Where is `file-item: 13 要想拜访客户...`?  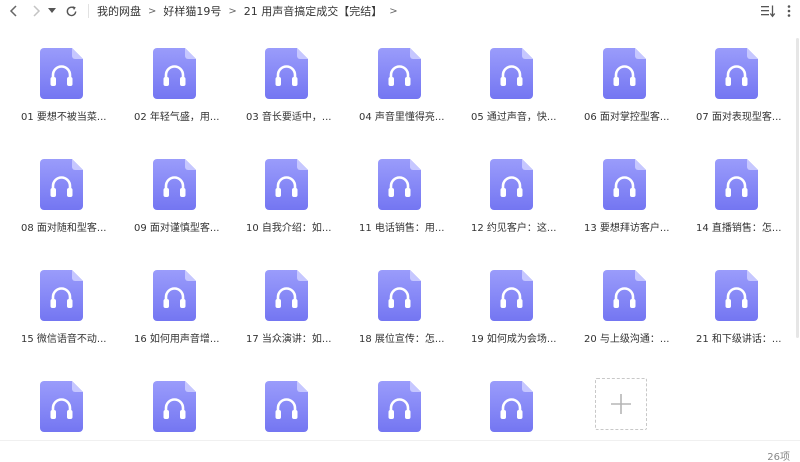
file-item: 13 要想拜访客户... is located at coordinates (635, 191).